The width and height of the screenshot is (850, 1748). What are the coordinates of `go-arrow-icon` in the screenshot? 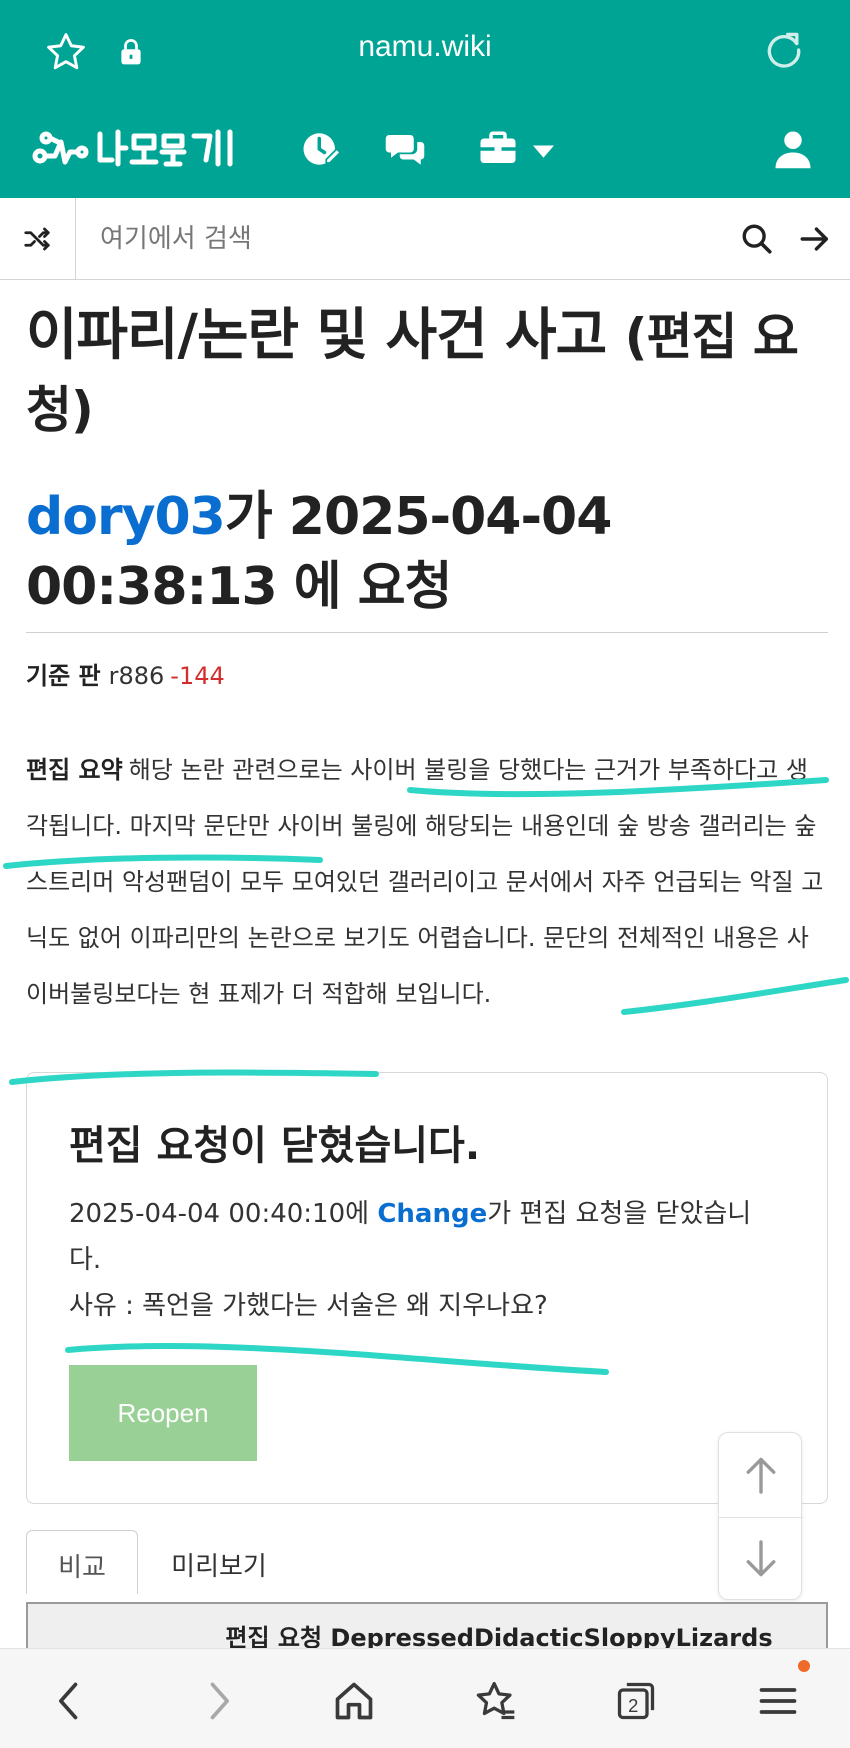 It's located at (815, 239).